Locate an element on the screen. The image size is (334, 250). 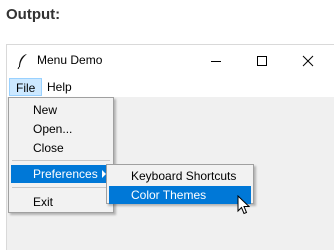
minimize-button is located at coordinates (216, 61).